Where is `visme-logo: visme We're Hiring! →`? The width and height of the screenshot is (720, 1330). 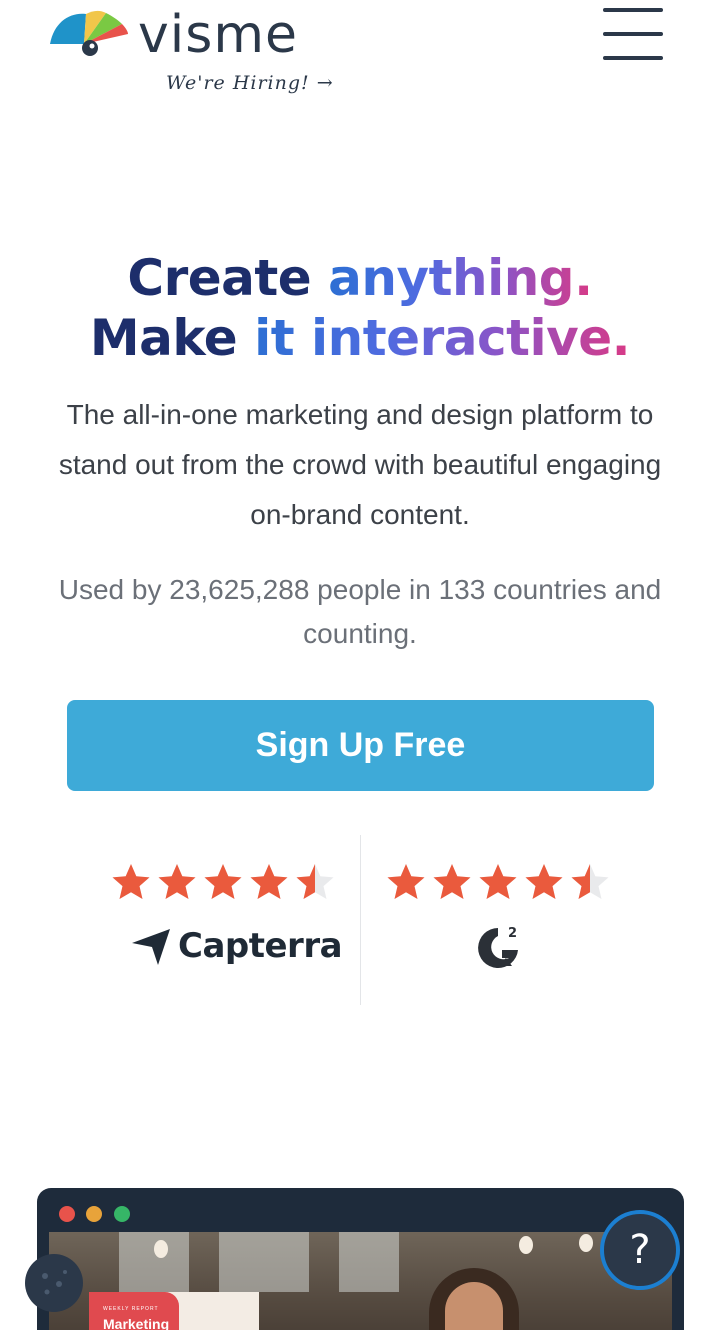
visme-logo: visme We're Hiring! → is located at coordinates (198, 54).